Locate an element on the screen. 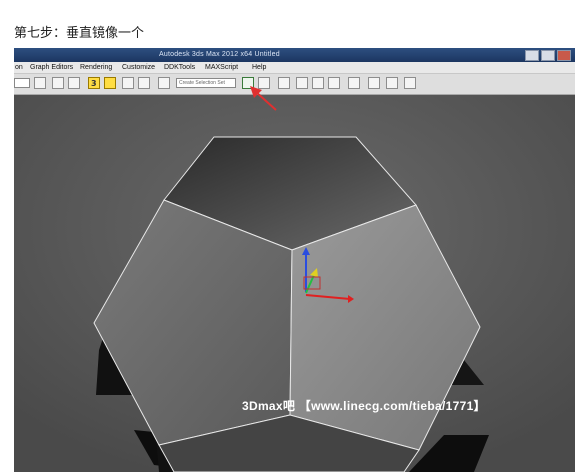  render-production-icon is located at coordinates (410, 83).